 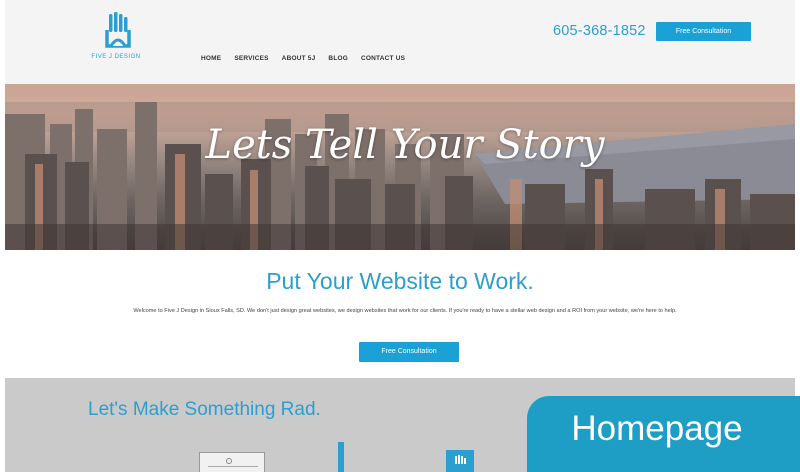 What do you see at coordinates (299, 58) in the screenshot?
I see `nav-item-about: ABOUT 5J` at bounding box center [299, 58].